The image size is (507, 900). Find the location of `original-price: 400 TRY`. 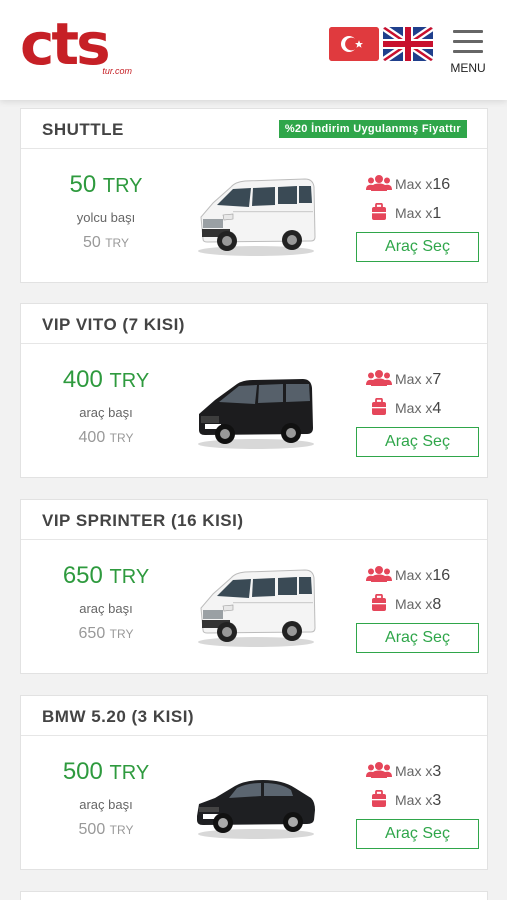

original-price: 400 TRY is located at coordinates (106, 438).